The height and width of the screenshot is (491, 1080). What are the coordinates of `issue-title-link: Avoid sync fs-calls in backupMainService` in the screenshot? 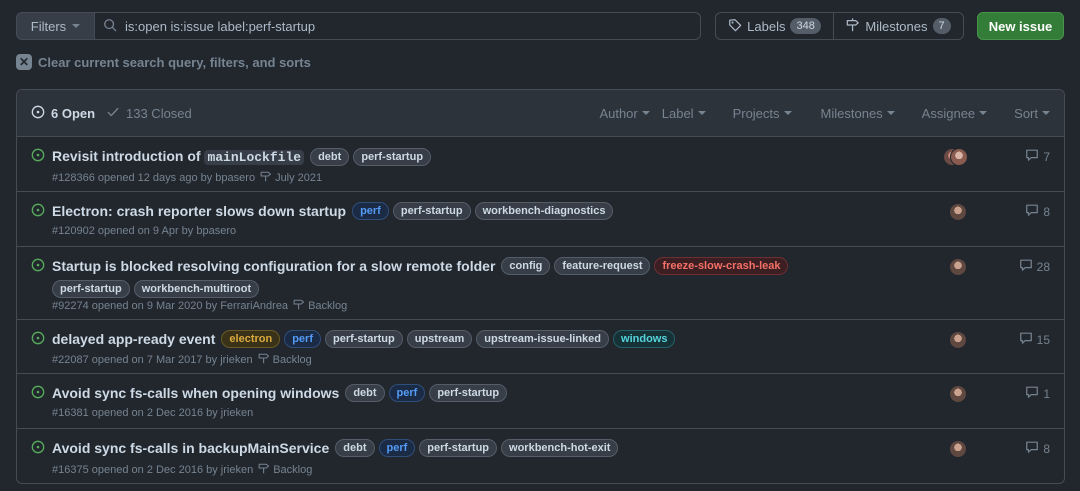 It's located at (190, 448).